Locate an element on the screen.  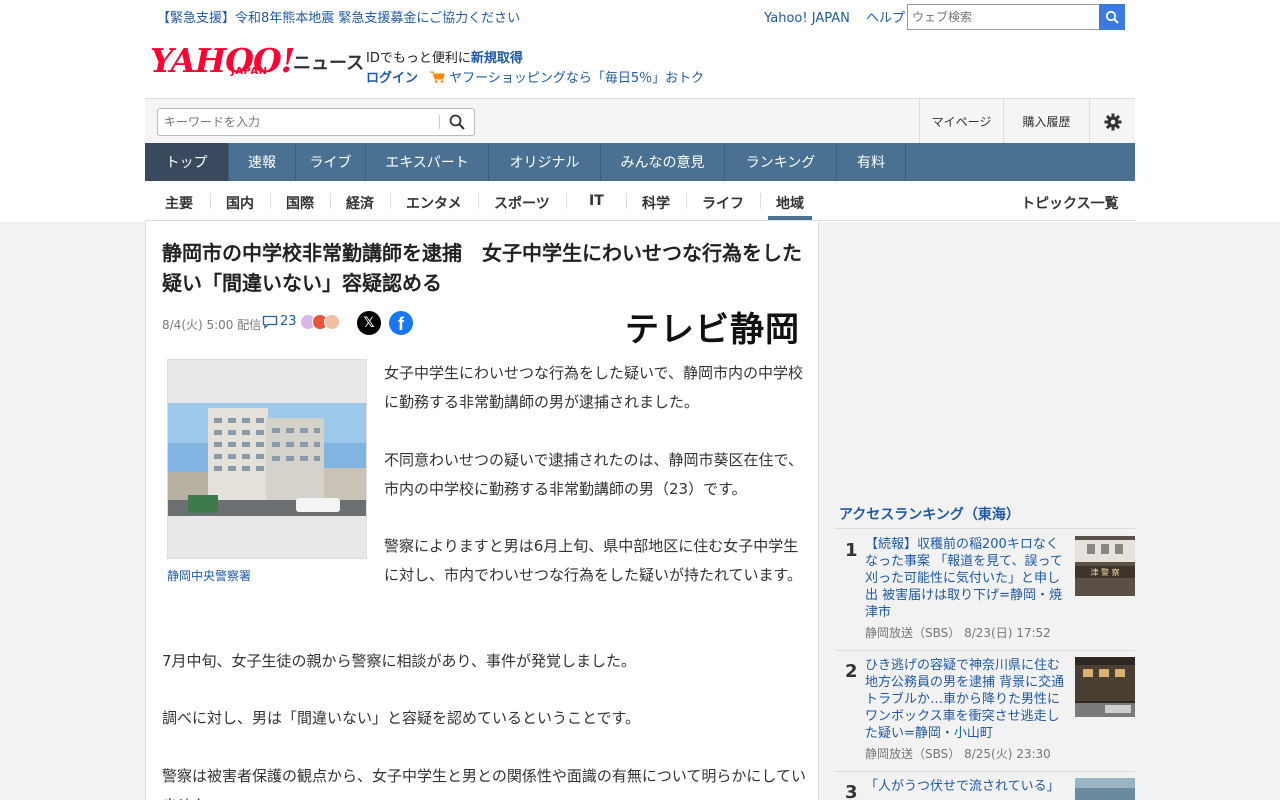
gear-icon is located at coordinates (1112, 121).